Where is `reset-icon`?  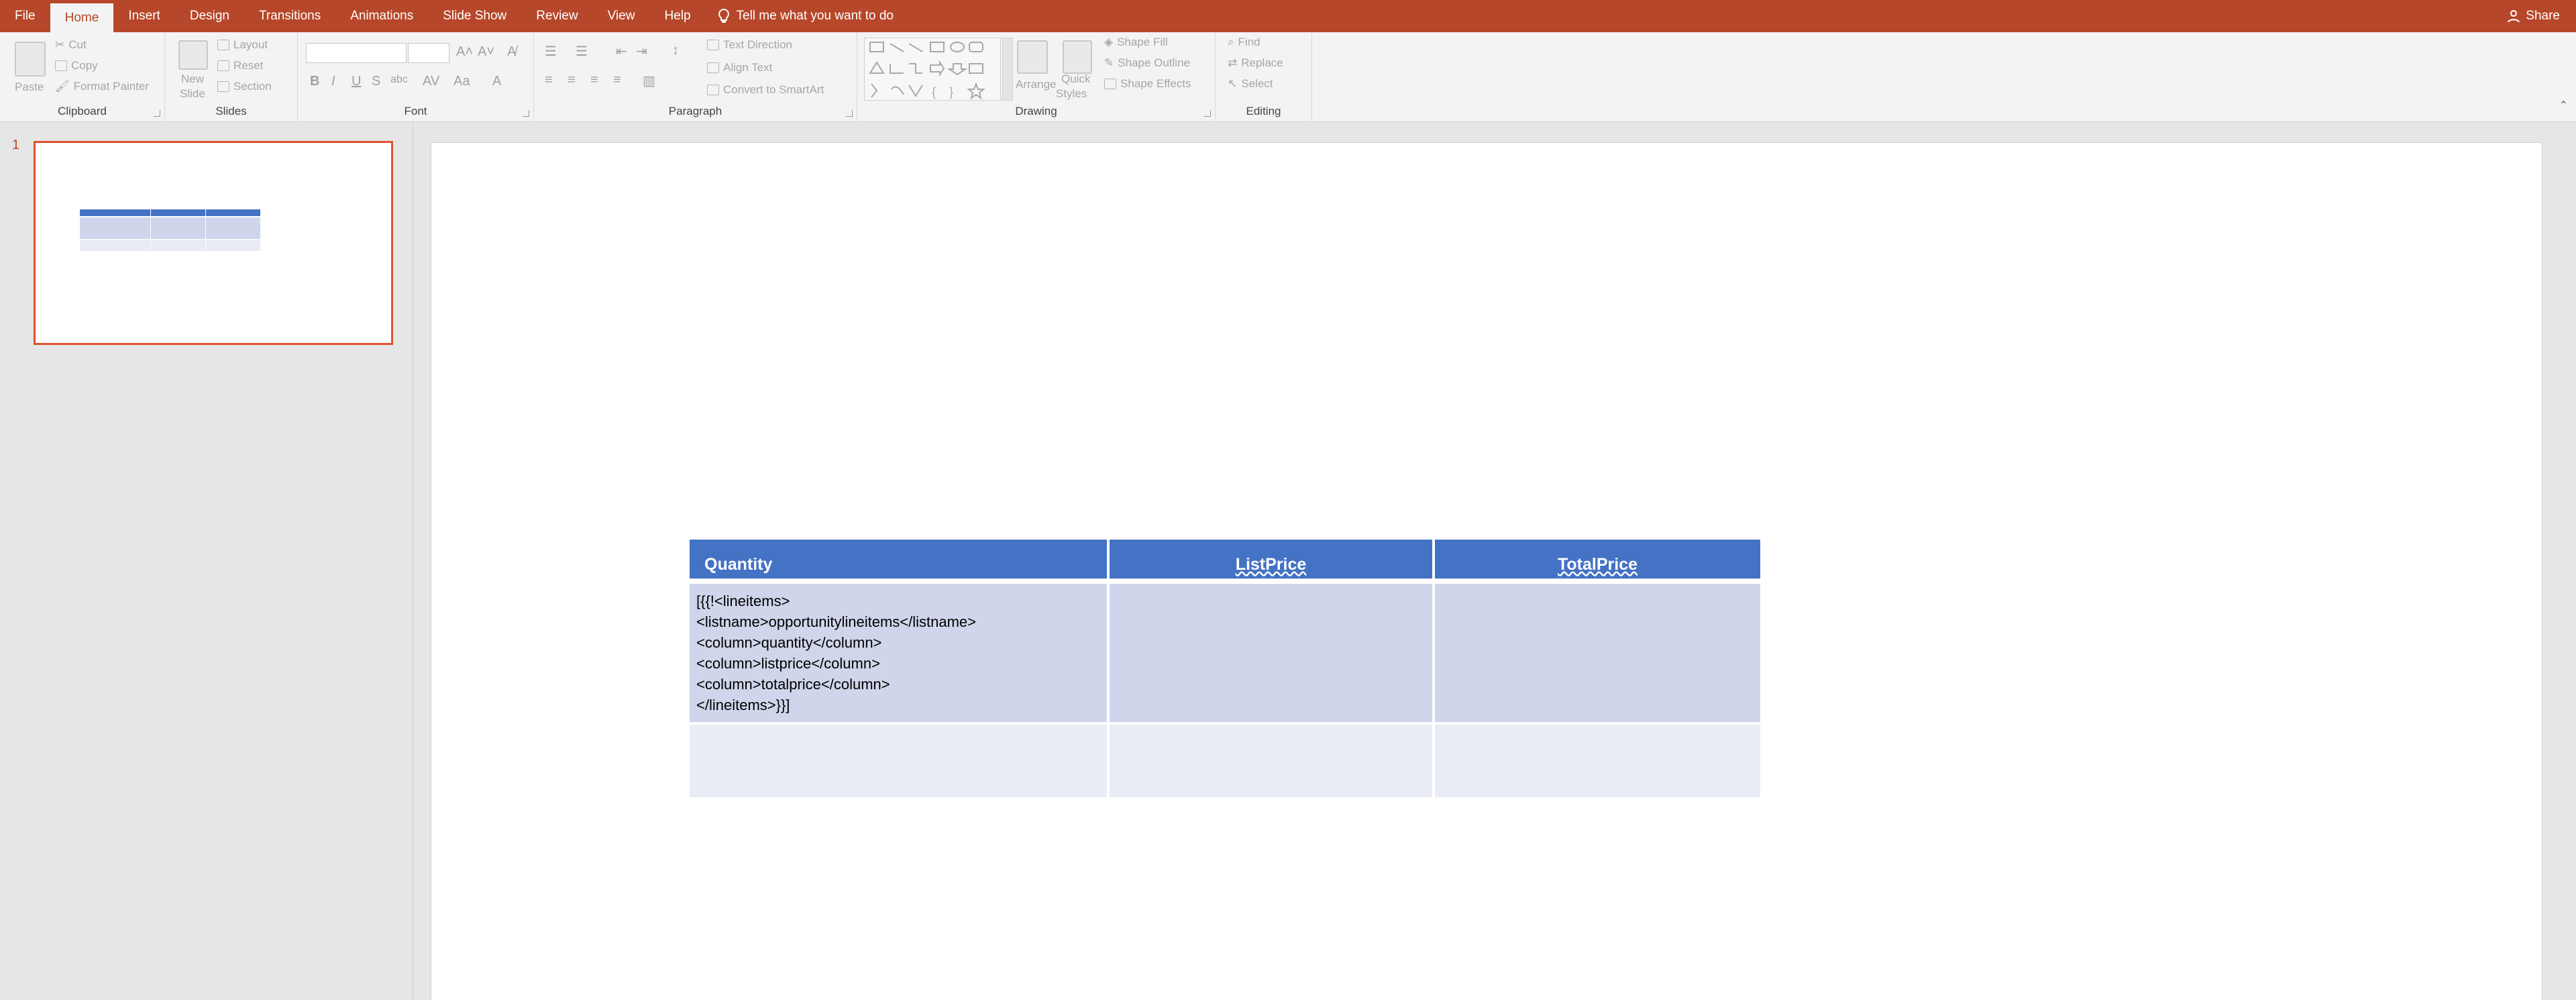 reset-icon is located at coordinates (223, 65).